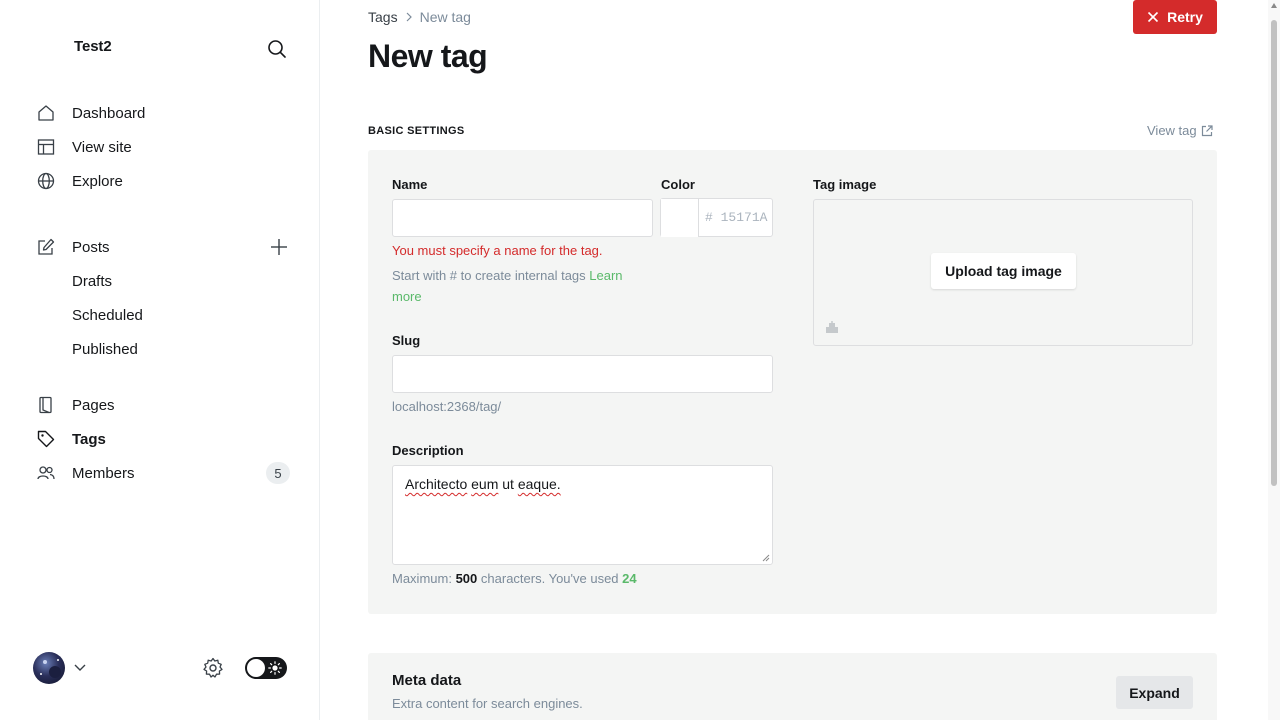  I want to click on edit-icon, so click(46, 247).